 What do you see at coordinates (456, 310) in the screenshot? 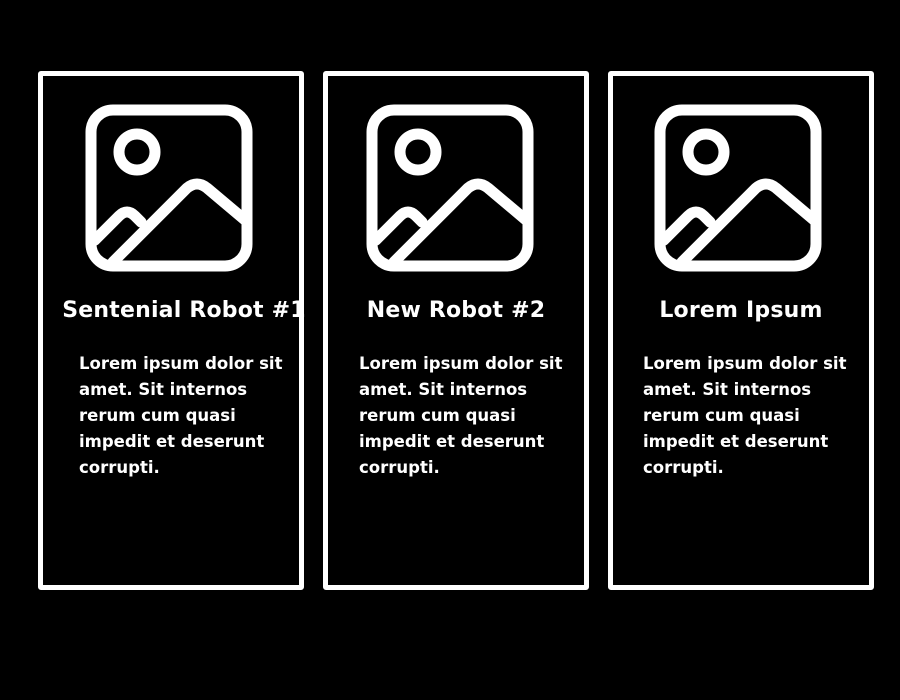
I see `card-title: New Robot #2` at bounding box center [456, 310].